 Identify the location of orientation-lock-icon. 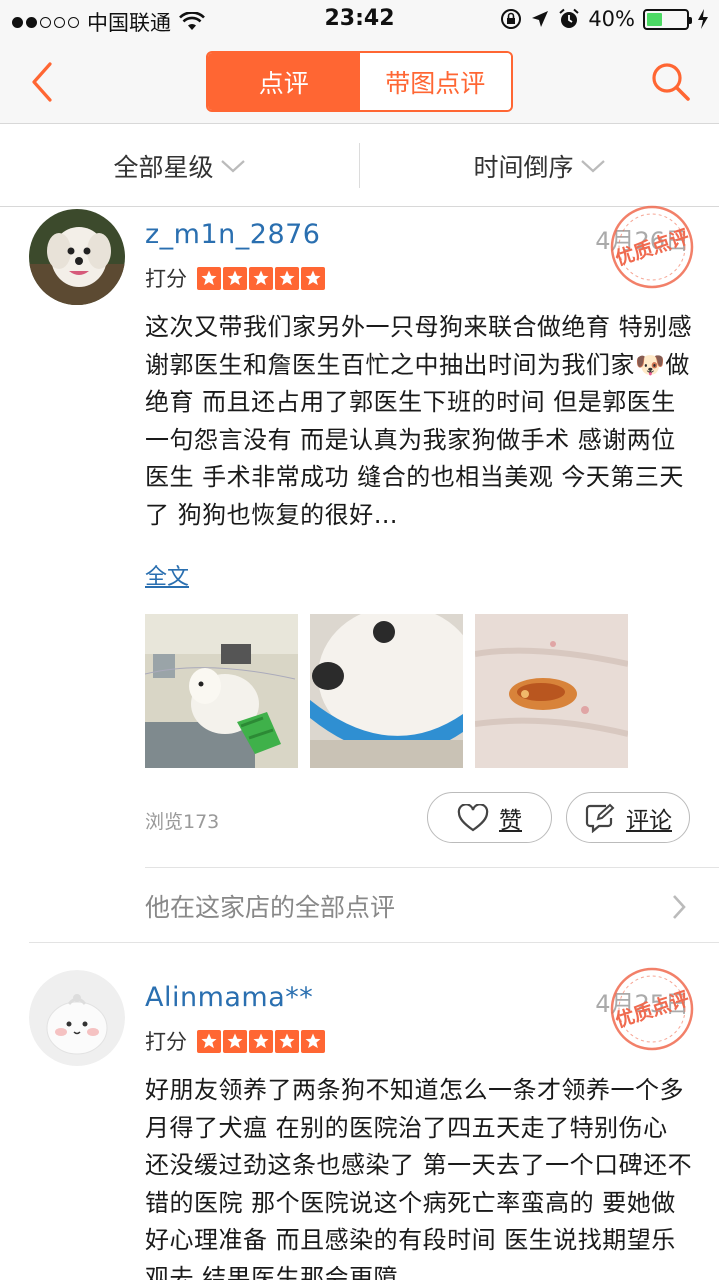
(511, 19).